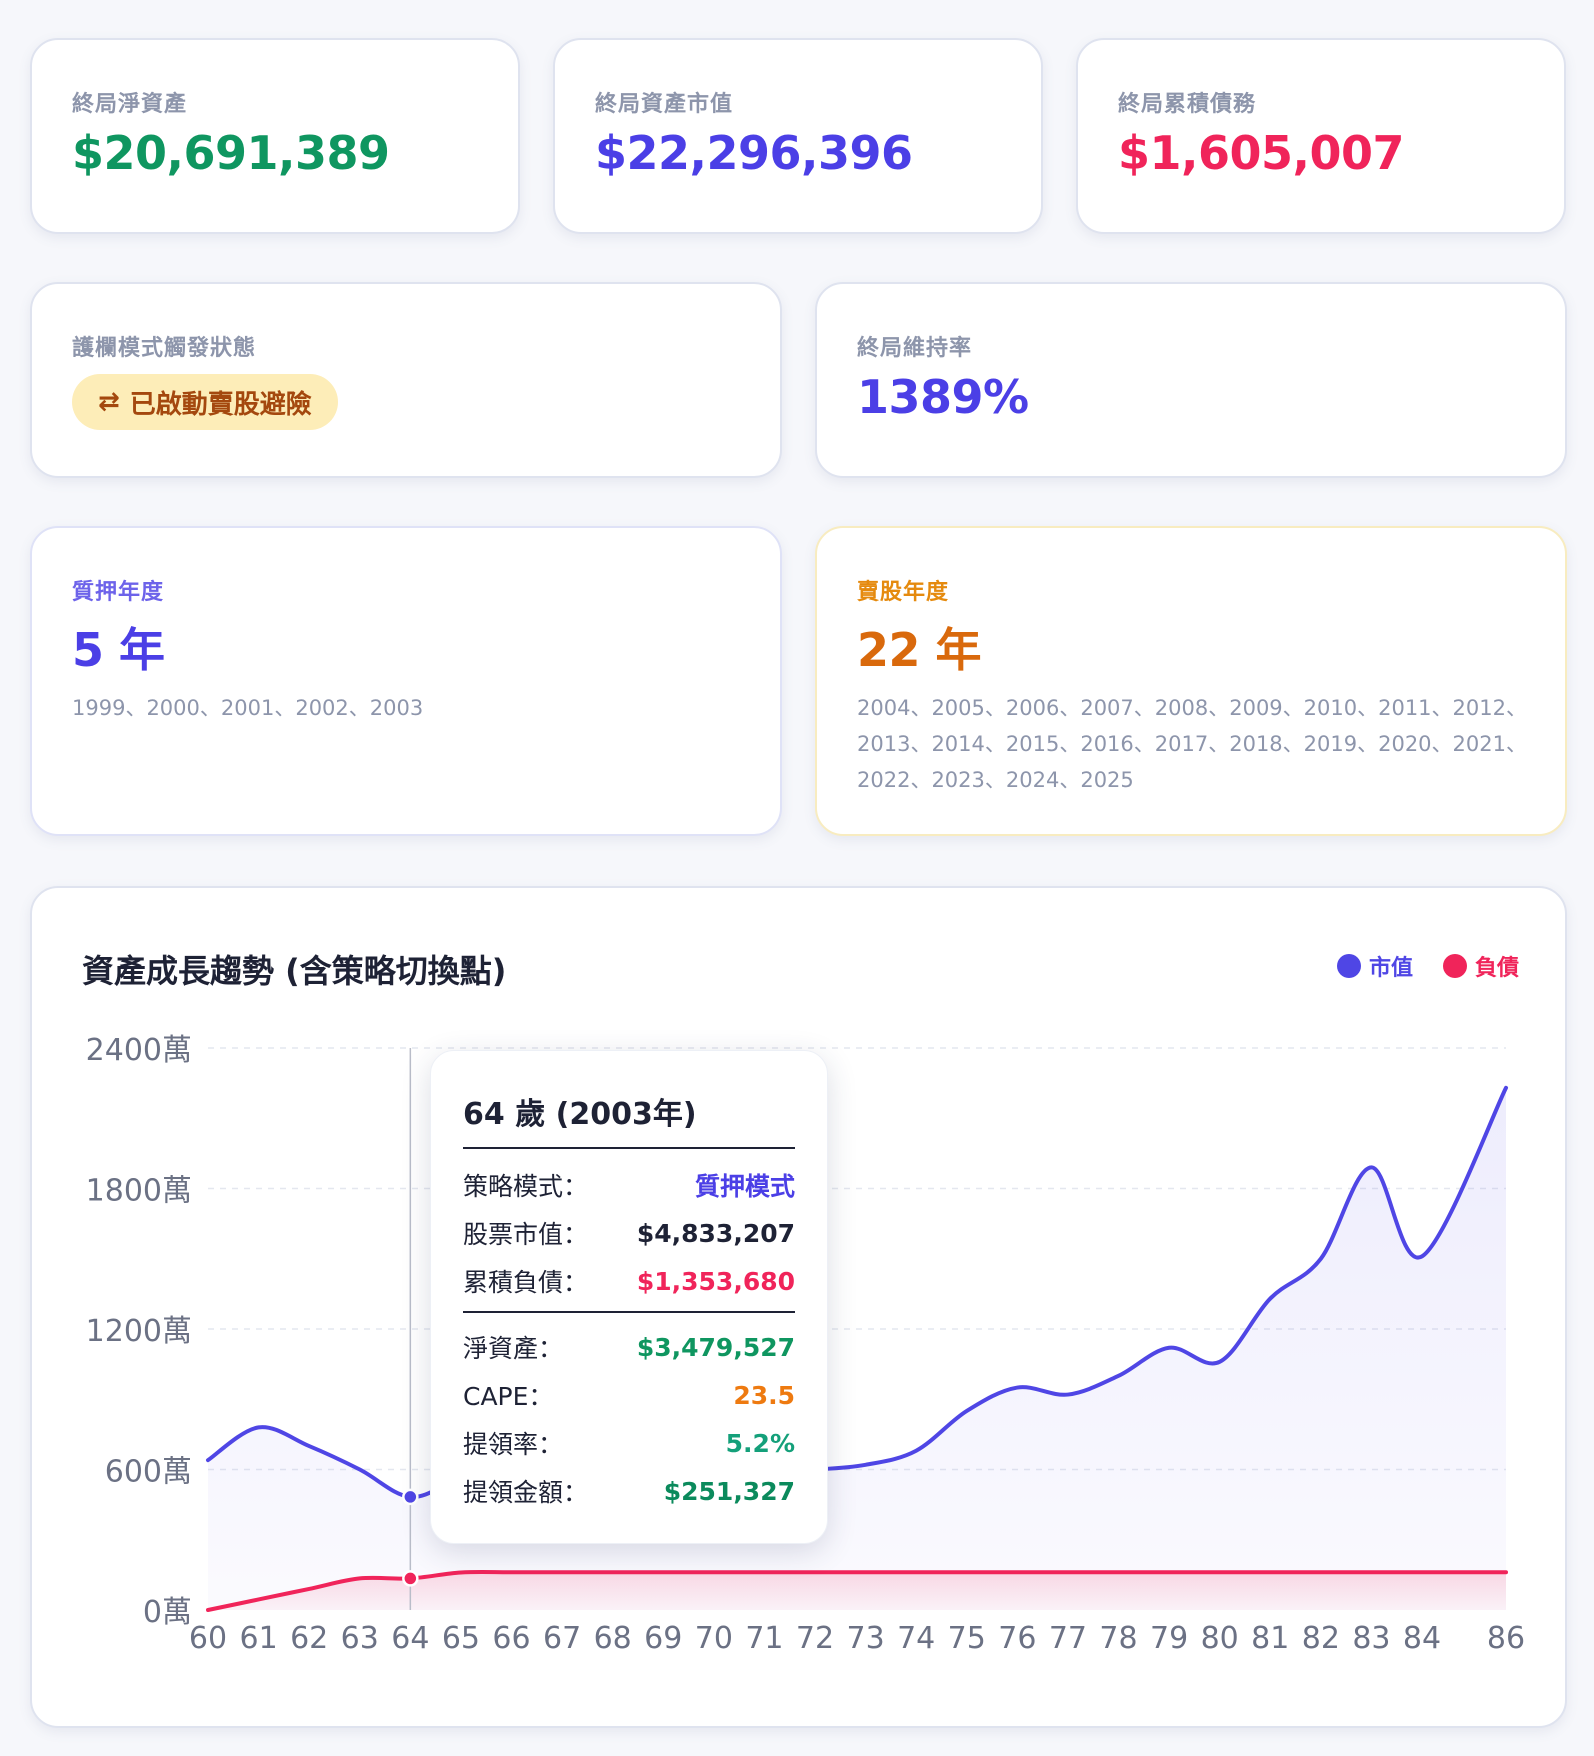 The height and width of the screenshot is (1756, 1594). Describe the element at coordinates (1496, 968) in the screenshot. I see `legend-label: 負債` at that location.